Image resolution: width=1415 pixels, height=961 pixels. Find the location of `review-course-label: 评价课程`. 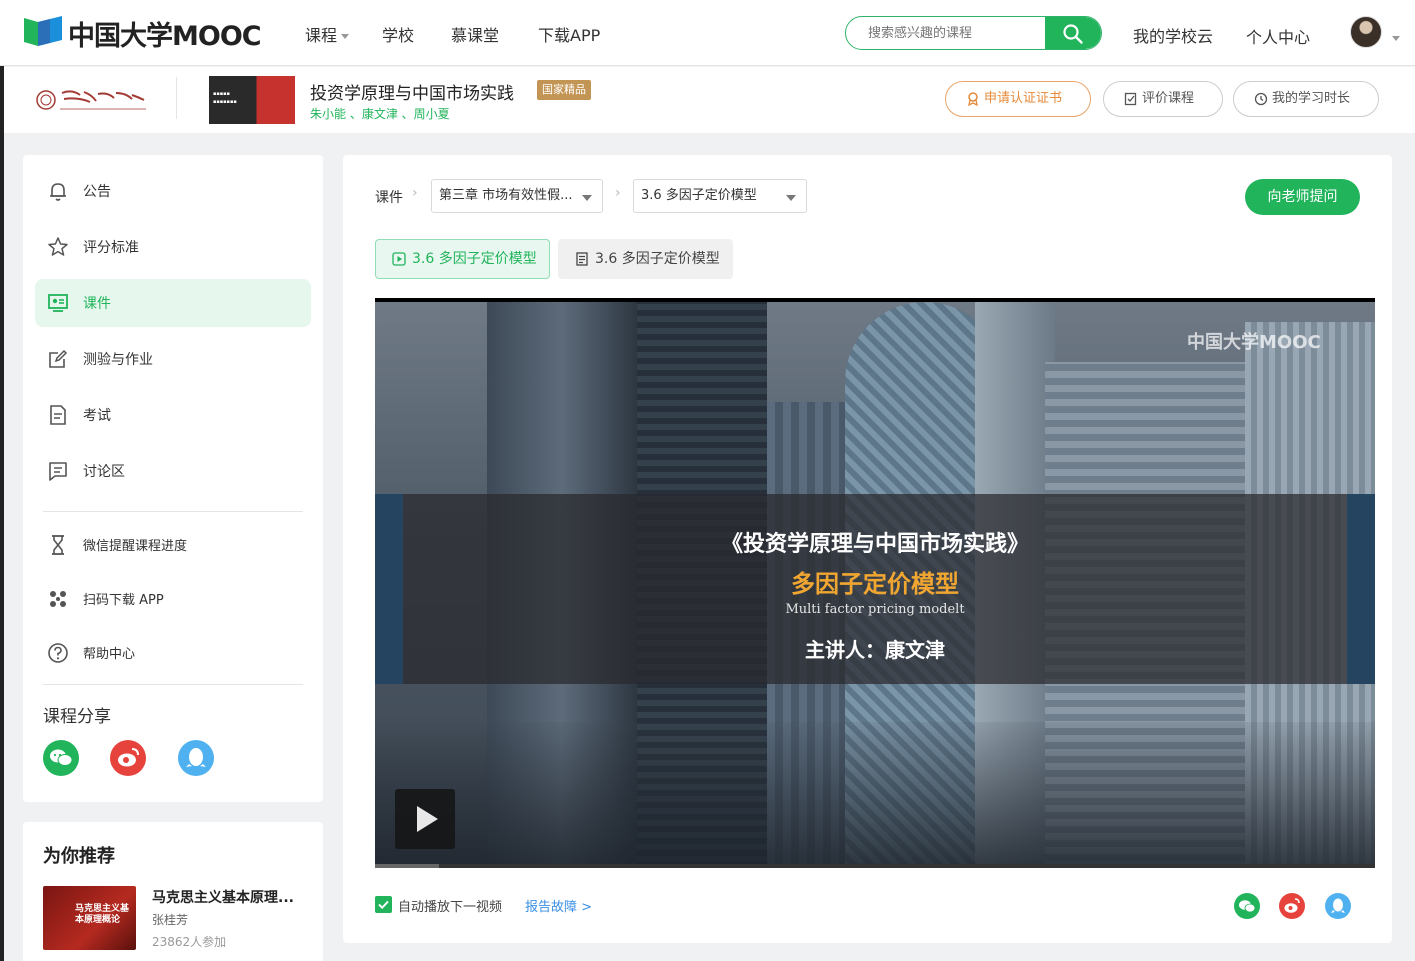

review-course-label: 评价课程 is located at coordinates (1168, 98).